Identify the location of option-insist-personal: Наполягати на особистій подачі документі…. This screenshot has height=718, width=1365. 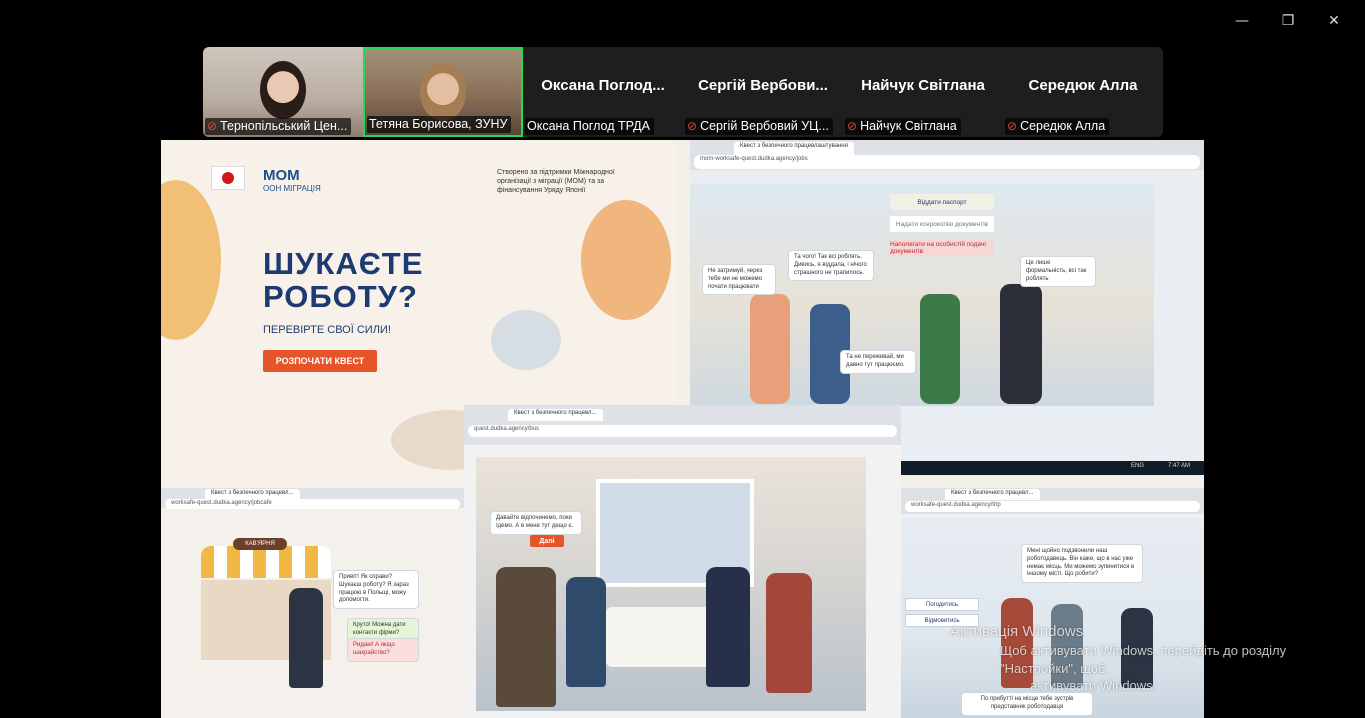
(942, 248).